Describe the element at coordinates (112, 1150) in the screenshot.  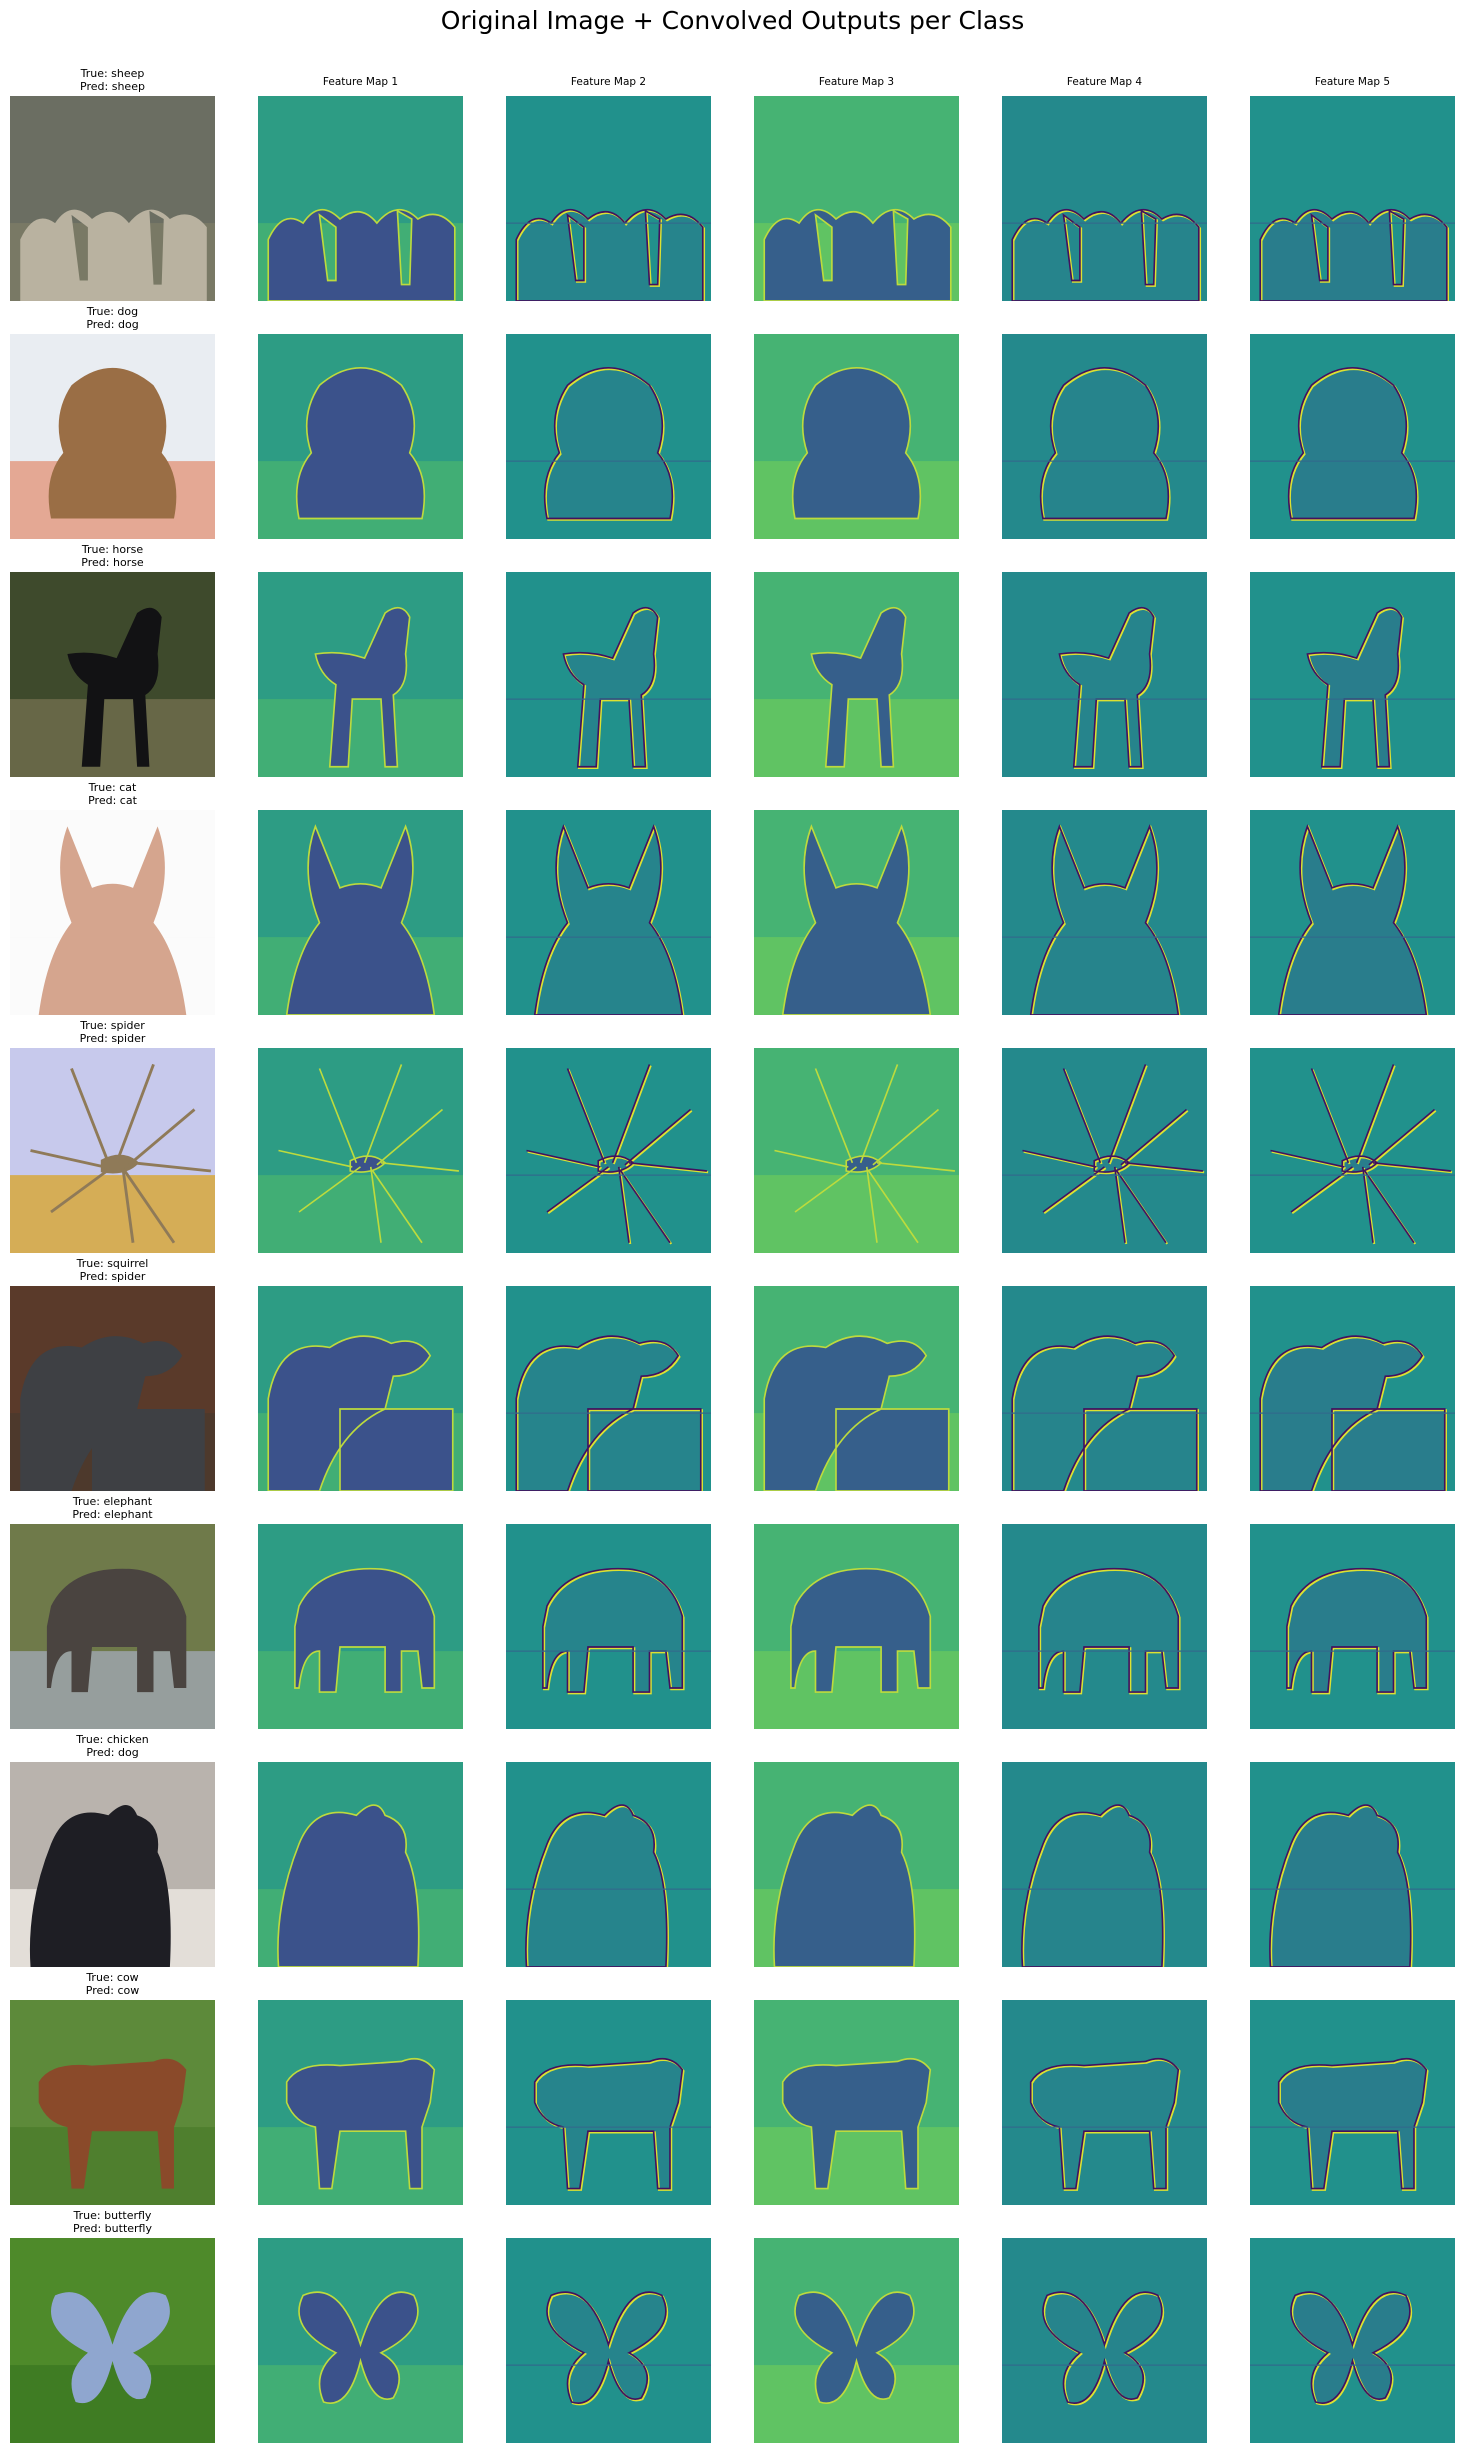
I see `original-image-spider` at that location.